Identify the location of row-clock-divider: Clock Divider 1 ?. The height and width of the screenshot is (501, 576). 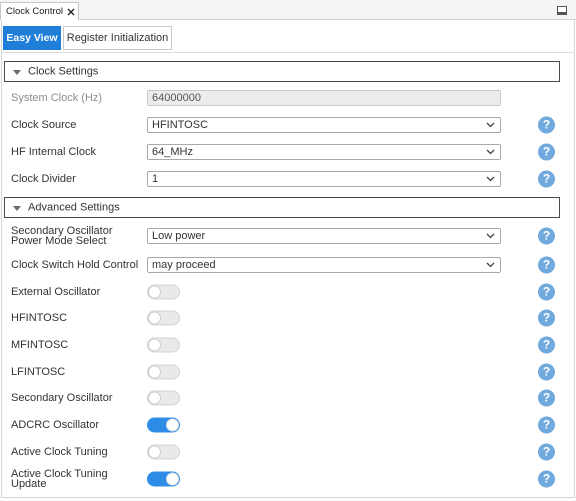
(288, 179).